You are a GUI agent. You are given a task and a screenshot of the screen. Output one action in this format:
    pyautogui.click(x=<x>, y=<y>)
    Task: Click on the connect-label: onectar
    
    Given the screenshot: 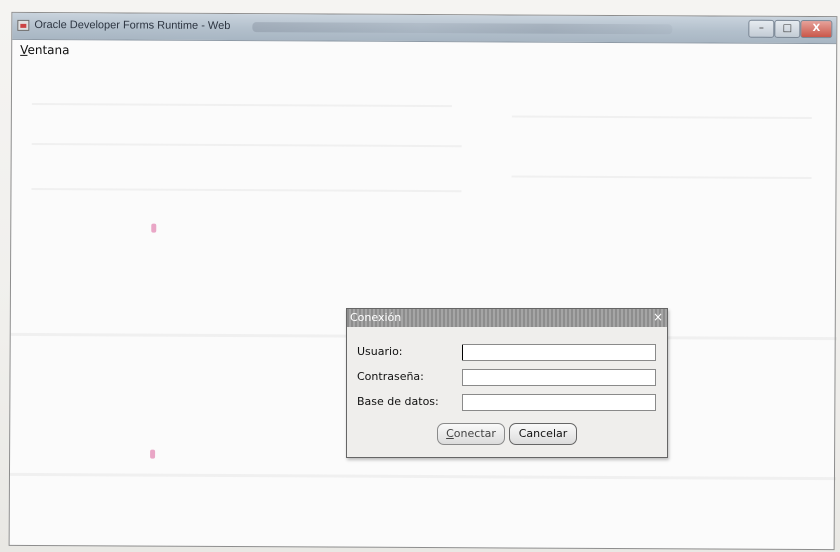 What is the action you would take?
    pyautogui.click(x=474, y=433)
    